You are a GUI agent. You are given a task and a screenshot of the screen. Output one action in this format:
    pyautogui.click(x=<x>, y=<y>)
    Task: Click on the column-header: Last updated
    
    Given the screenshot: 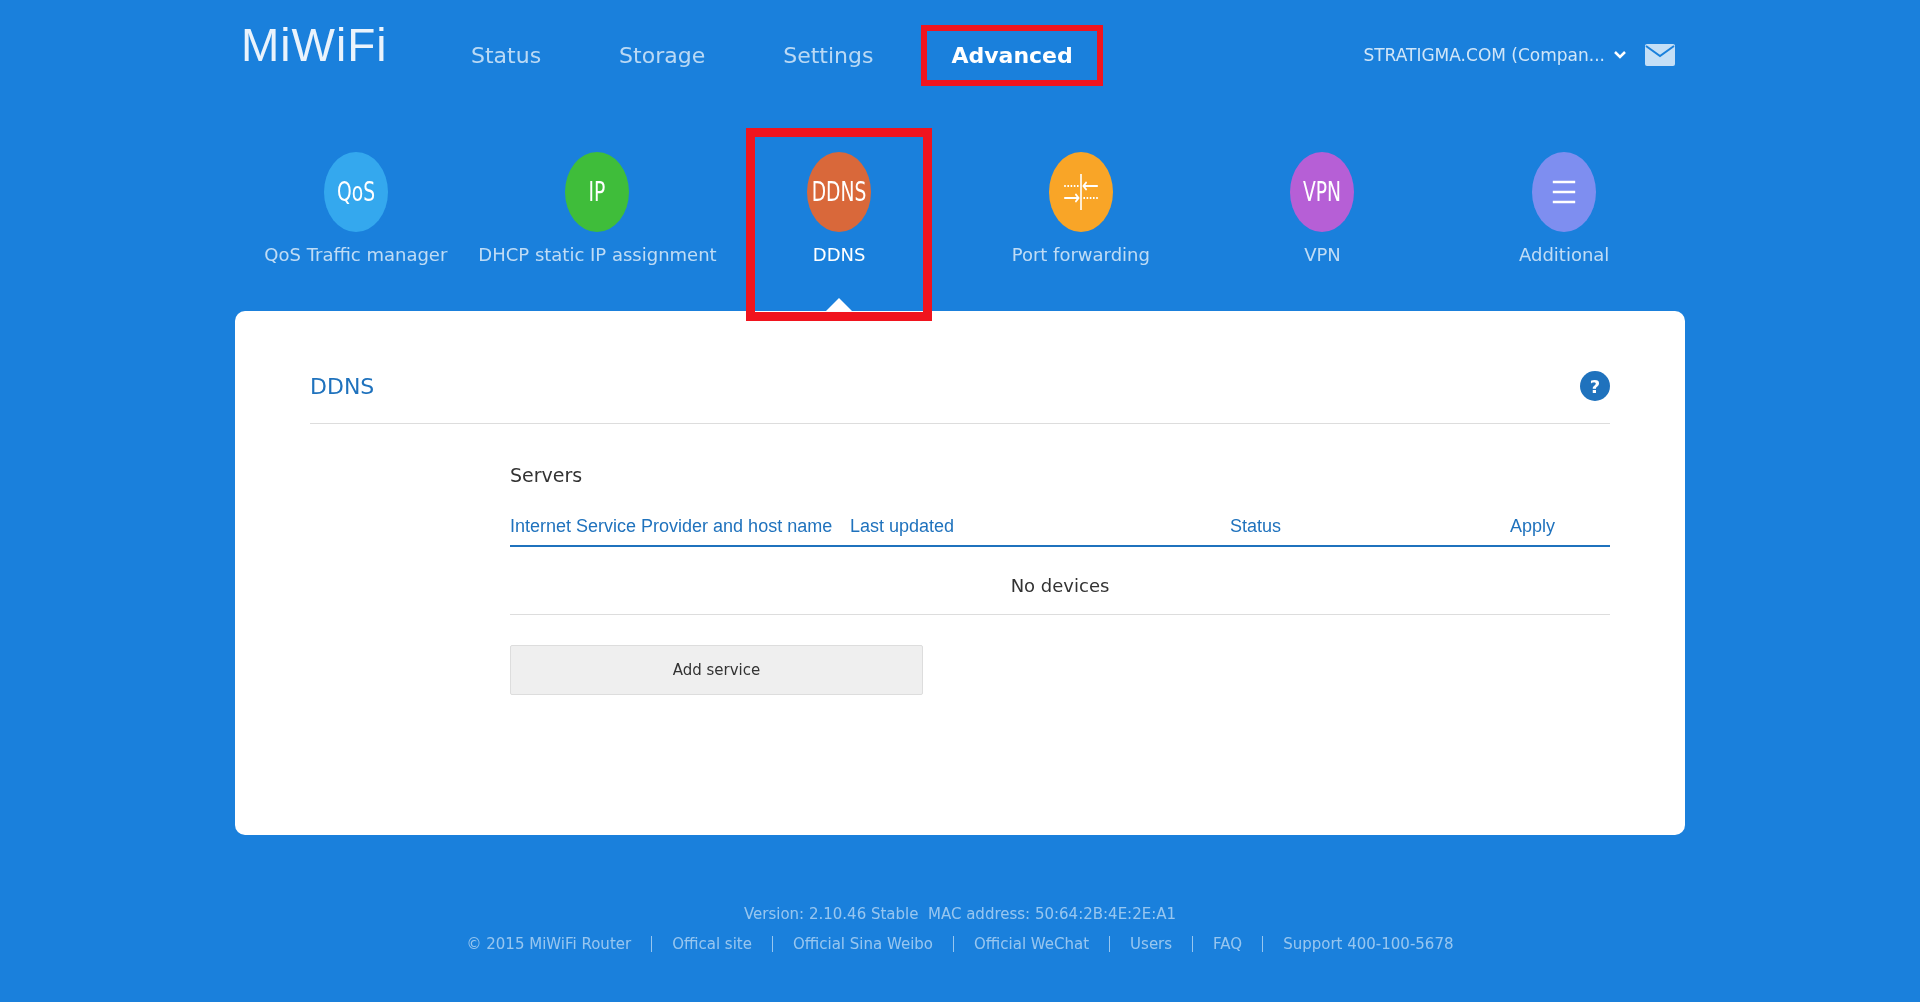 What is the action you would take?
    pyautogui.click(x=903, y=526)
    